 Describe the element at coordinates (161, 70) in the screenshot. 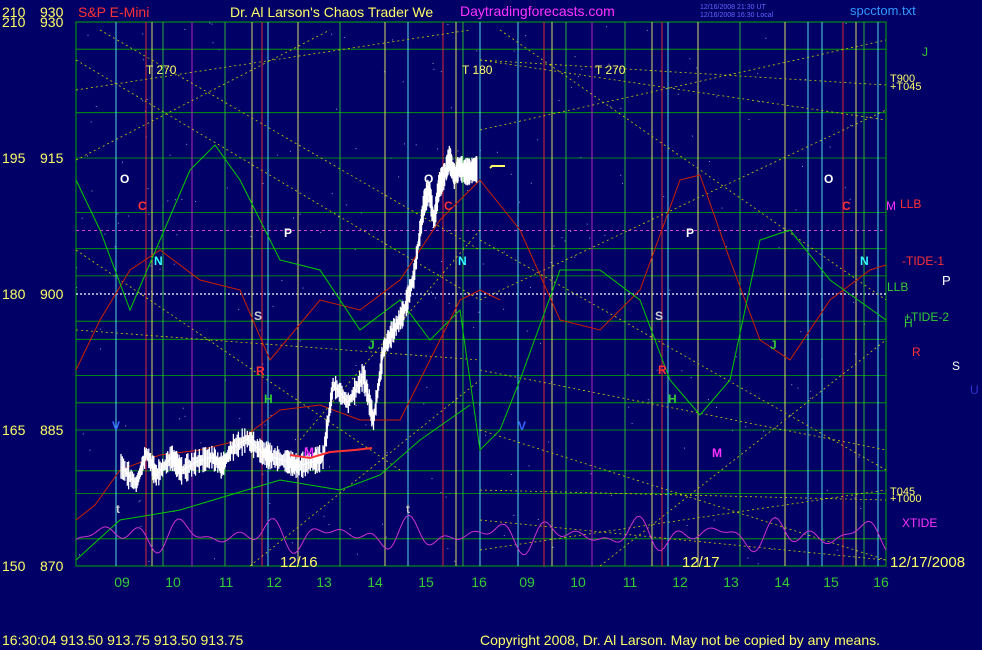

I see `period-label: T 270` at that location.